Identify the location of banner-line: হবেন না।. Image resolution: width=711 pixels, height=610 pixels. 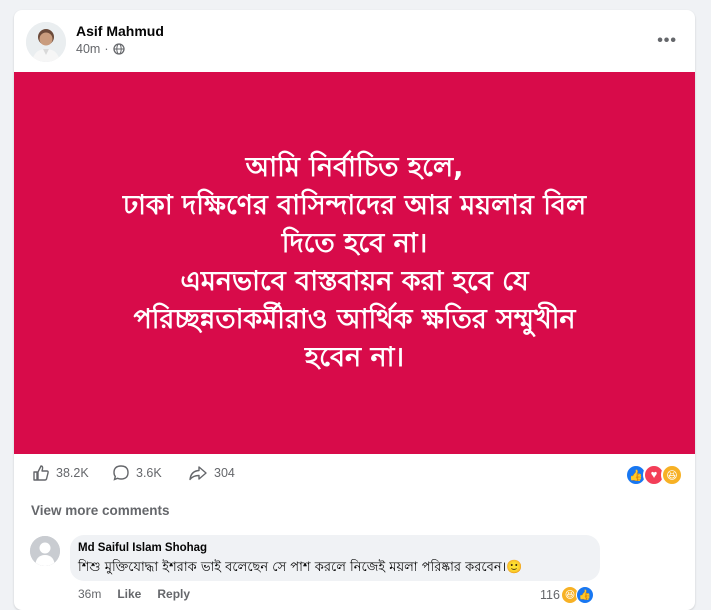
(354, 357).